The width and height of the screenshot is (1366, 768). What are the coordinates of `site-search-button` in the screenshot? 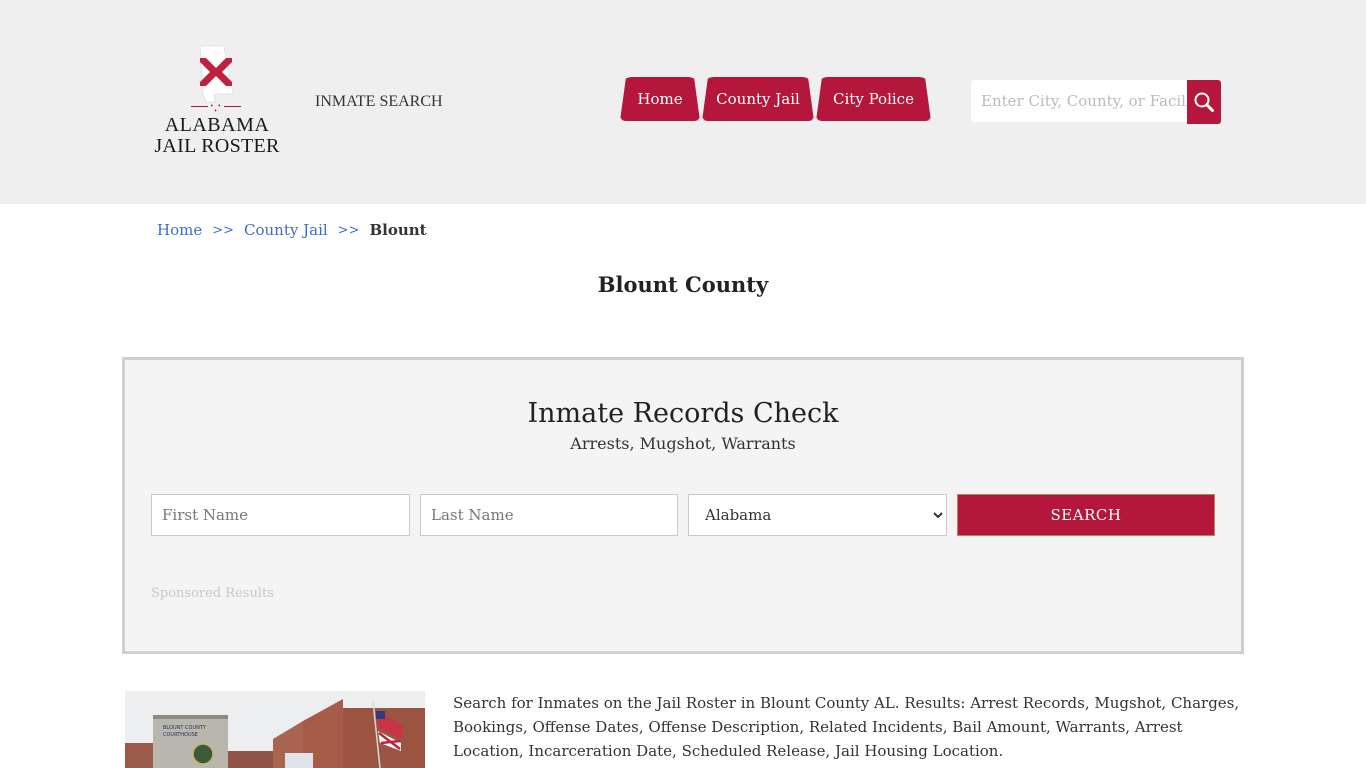 It's located at (1204, 102).